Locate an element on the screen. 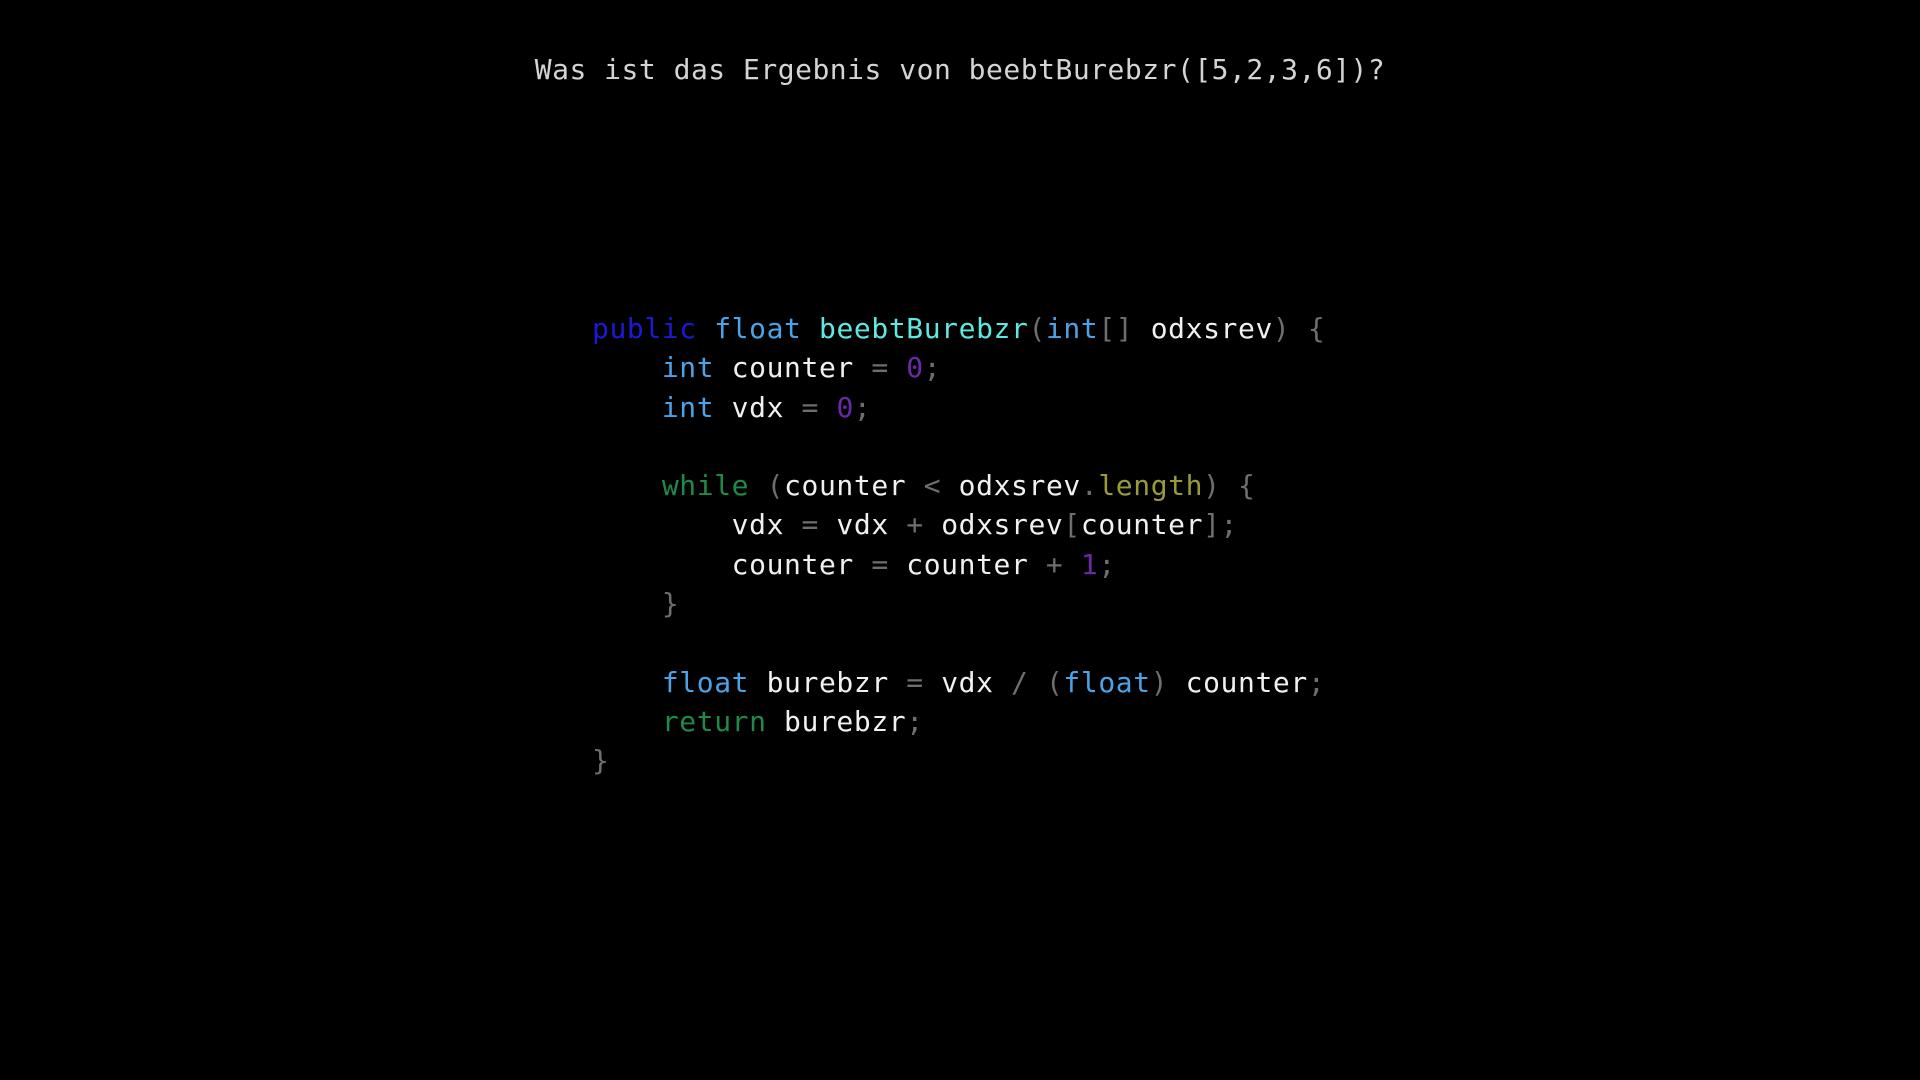 This screenshot has width=1920, height=1080. code-line: while (counter < odxsrev.length) { is located at coordinates (958, 485).